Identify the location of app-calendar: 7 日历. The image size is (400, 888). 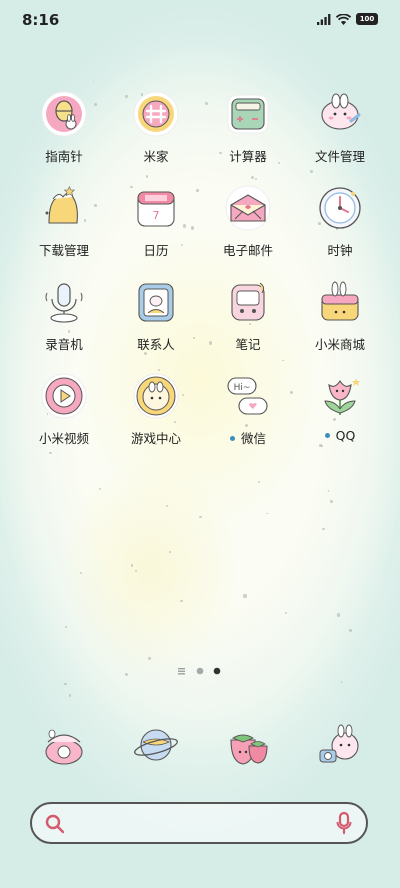
(156, 229).